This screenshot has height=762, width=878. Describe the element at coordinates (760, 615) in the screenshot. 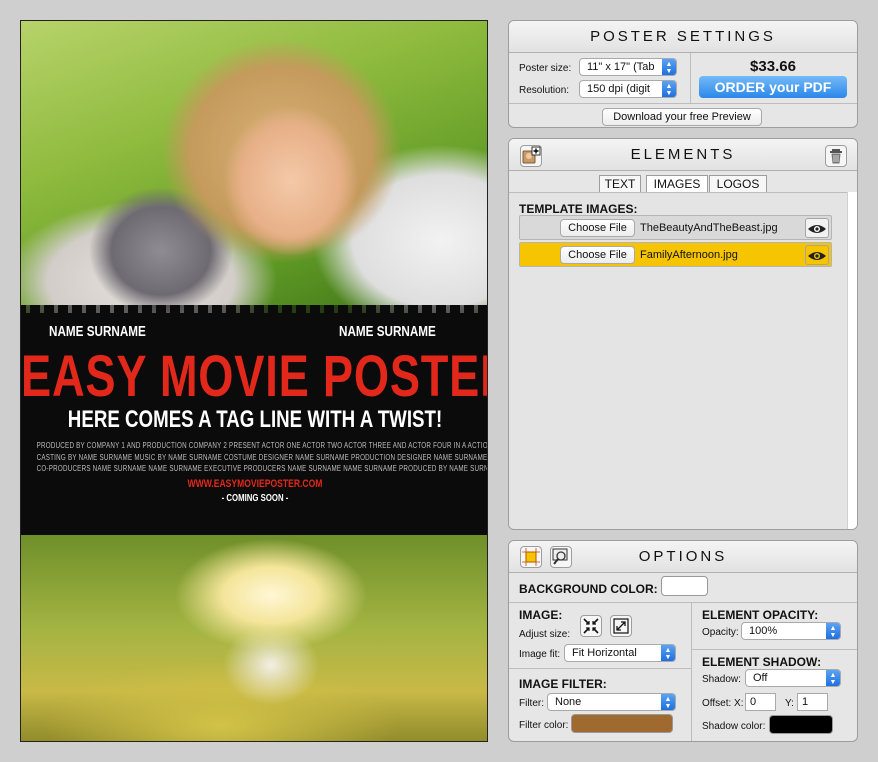

I see `element-opacity-heading: ELEMENT OPACITY:` at that location.